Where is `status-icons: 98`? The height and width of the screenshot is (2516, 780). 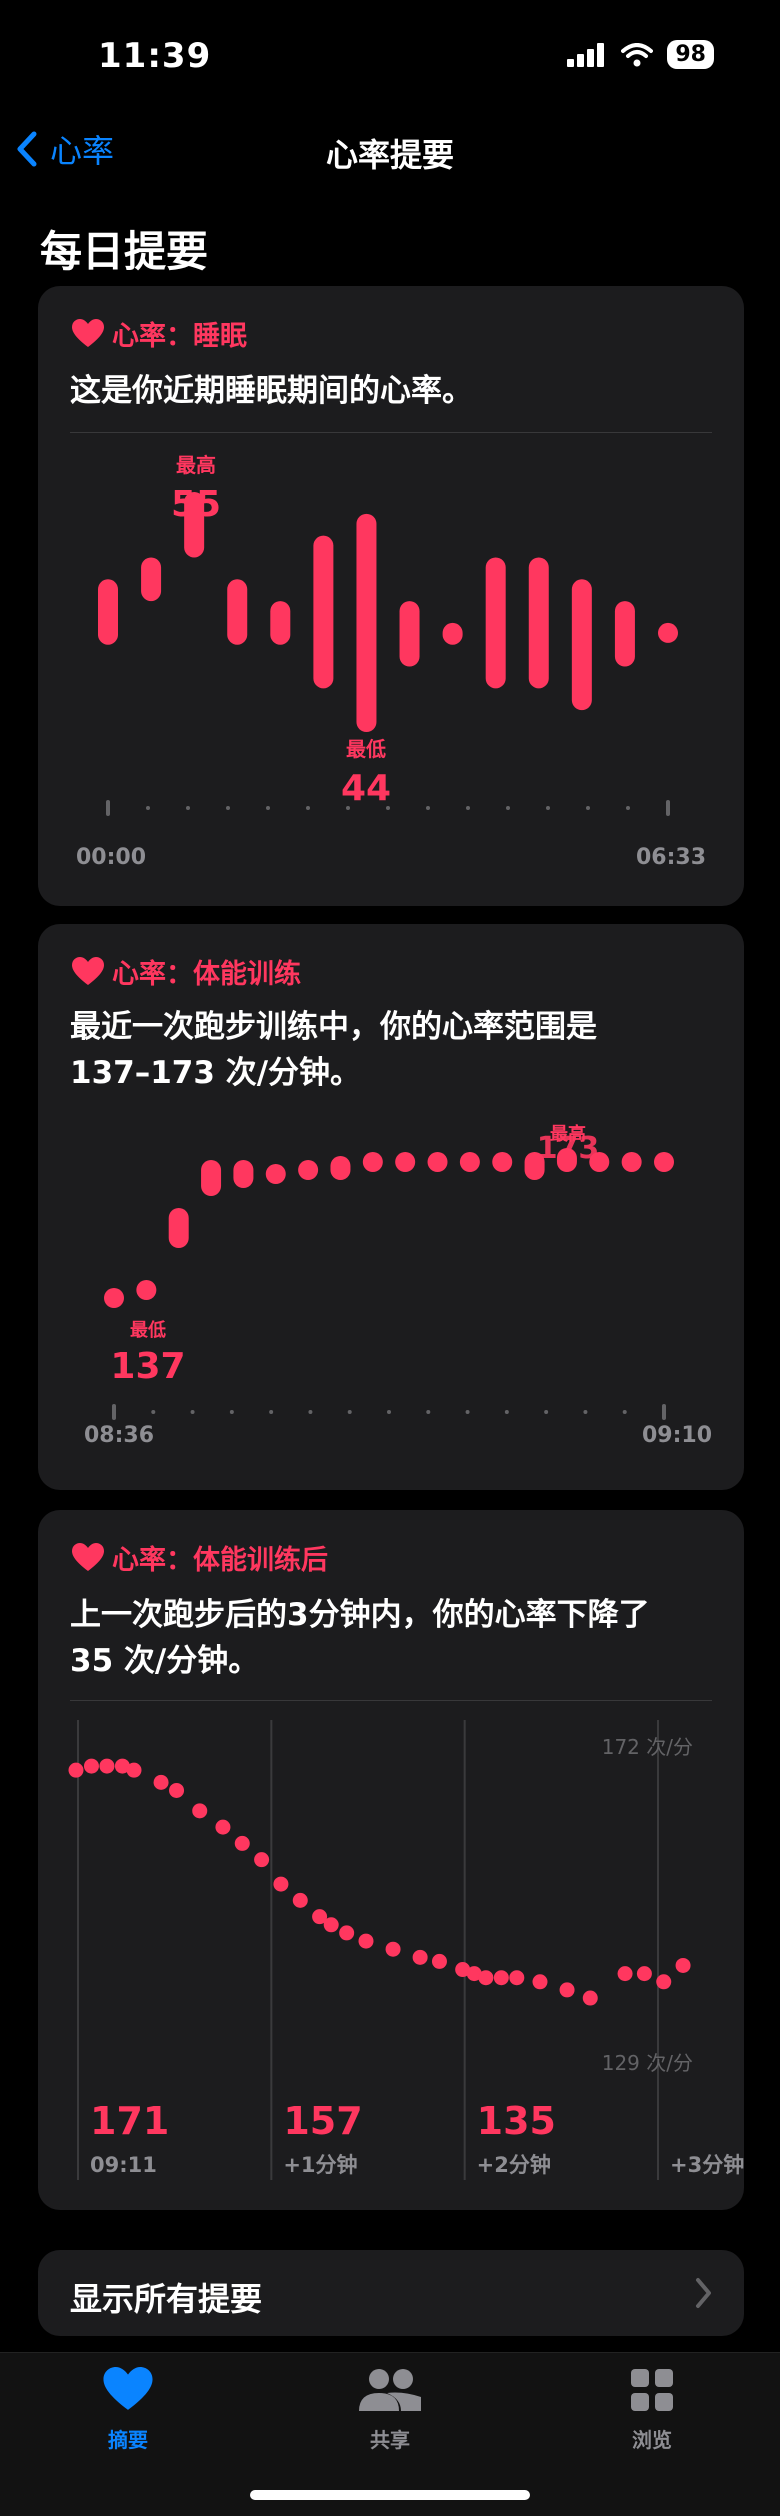 status-icons: 98 is located at coordinates (640, 54).